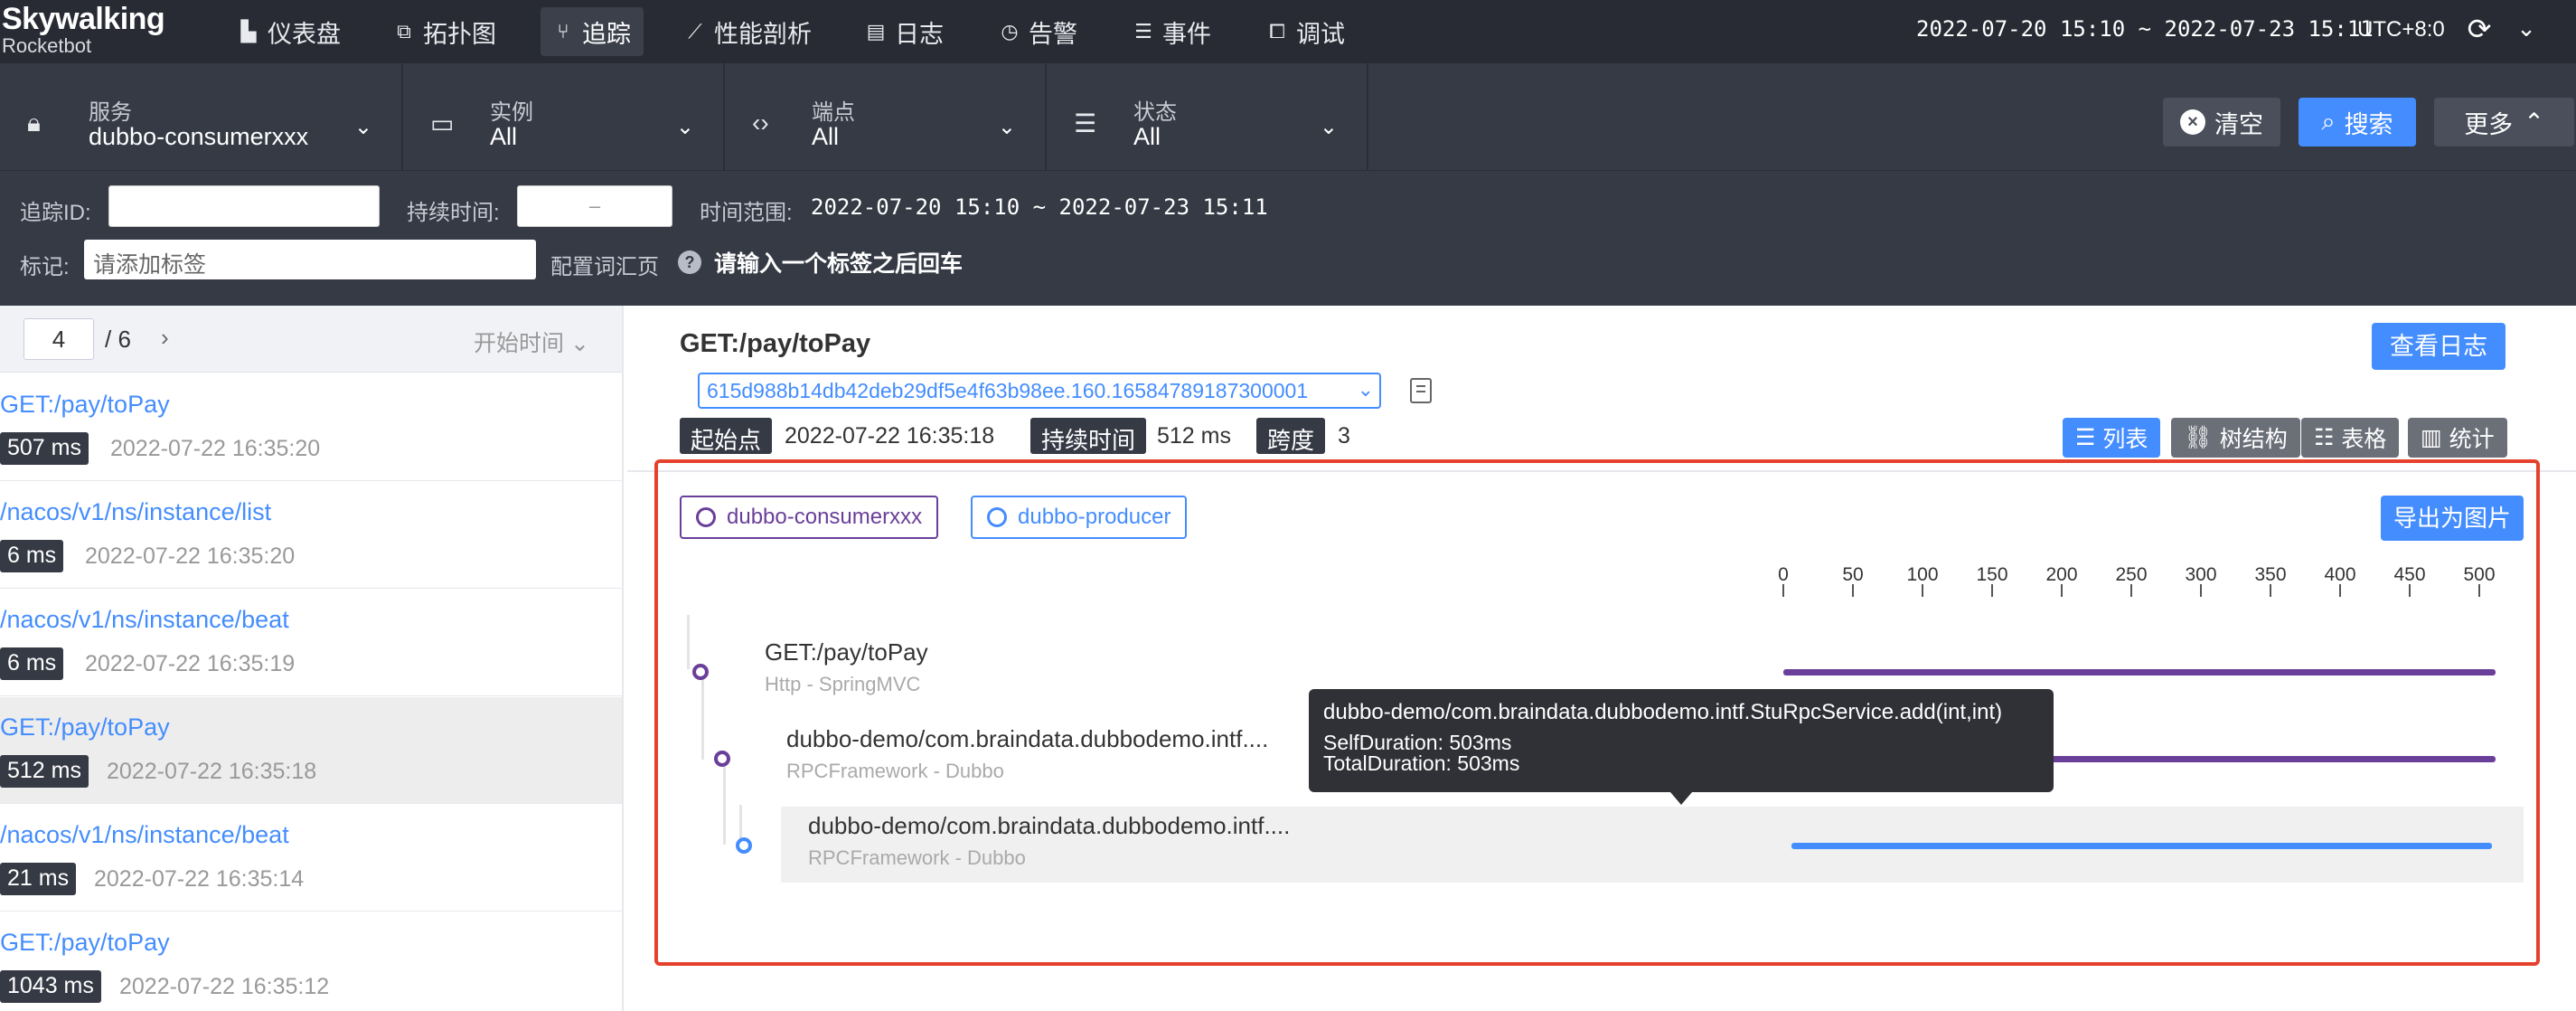 The image size is (2576, 1011). Describe the element at coordinates (2438, 346) in the screenshot. I see `view-log-button: 查看日志` at that location.